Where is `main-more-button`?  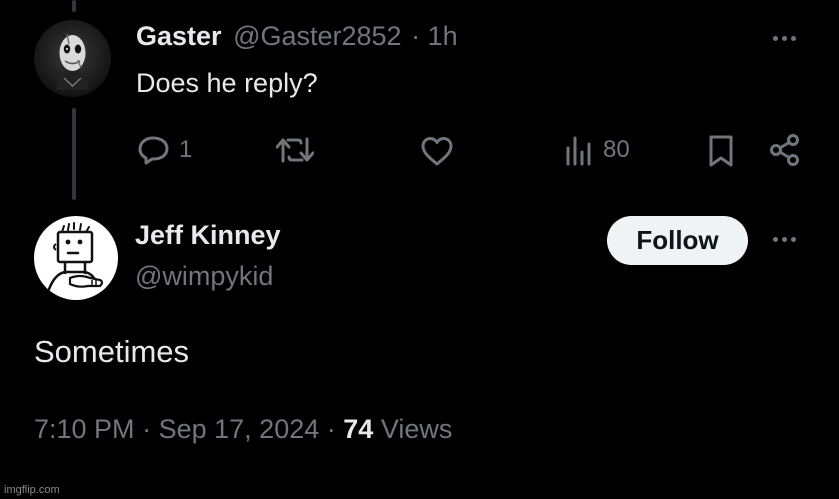 main-more-button is located at coordinates (784, 239).